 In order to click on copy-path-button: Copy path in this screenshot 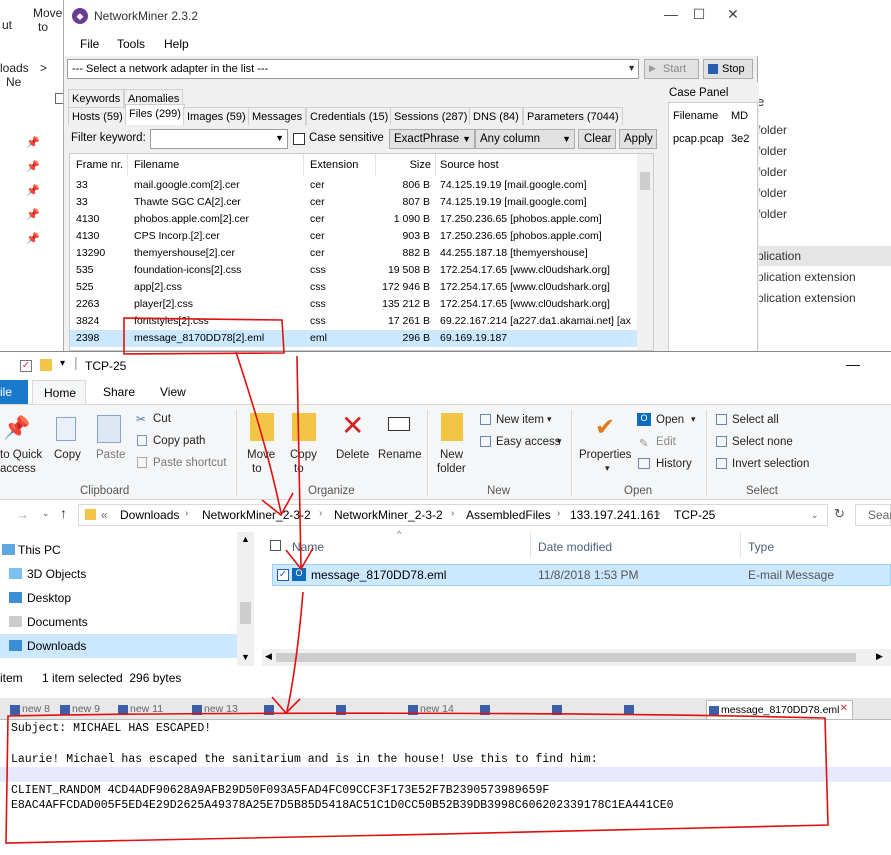, I will do `click(179, 441)`.